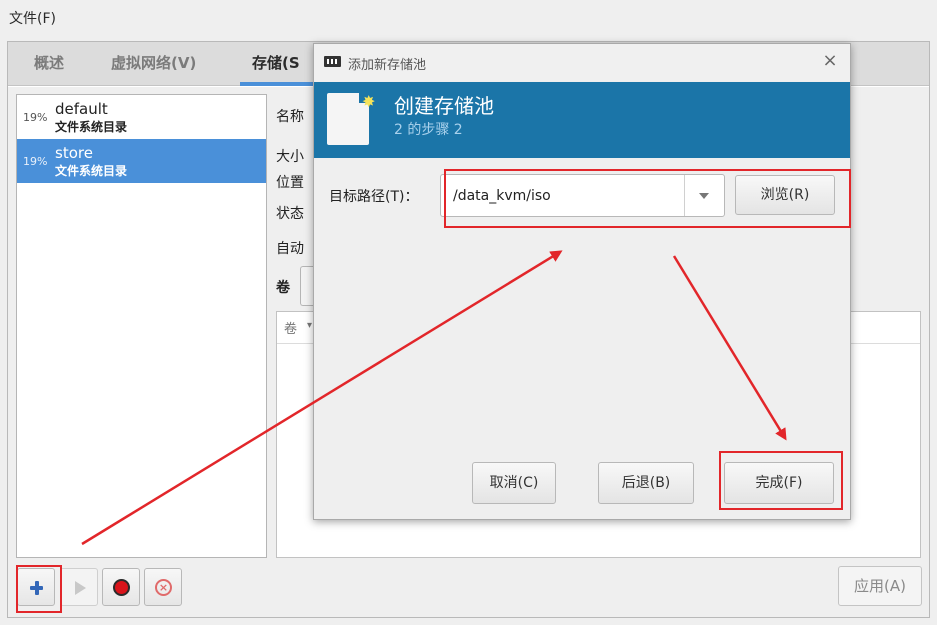 This screenshot has height=625, width=937. I want to click on close-icon: ×, so click(830, 61).